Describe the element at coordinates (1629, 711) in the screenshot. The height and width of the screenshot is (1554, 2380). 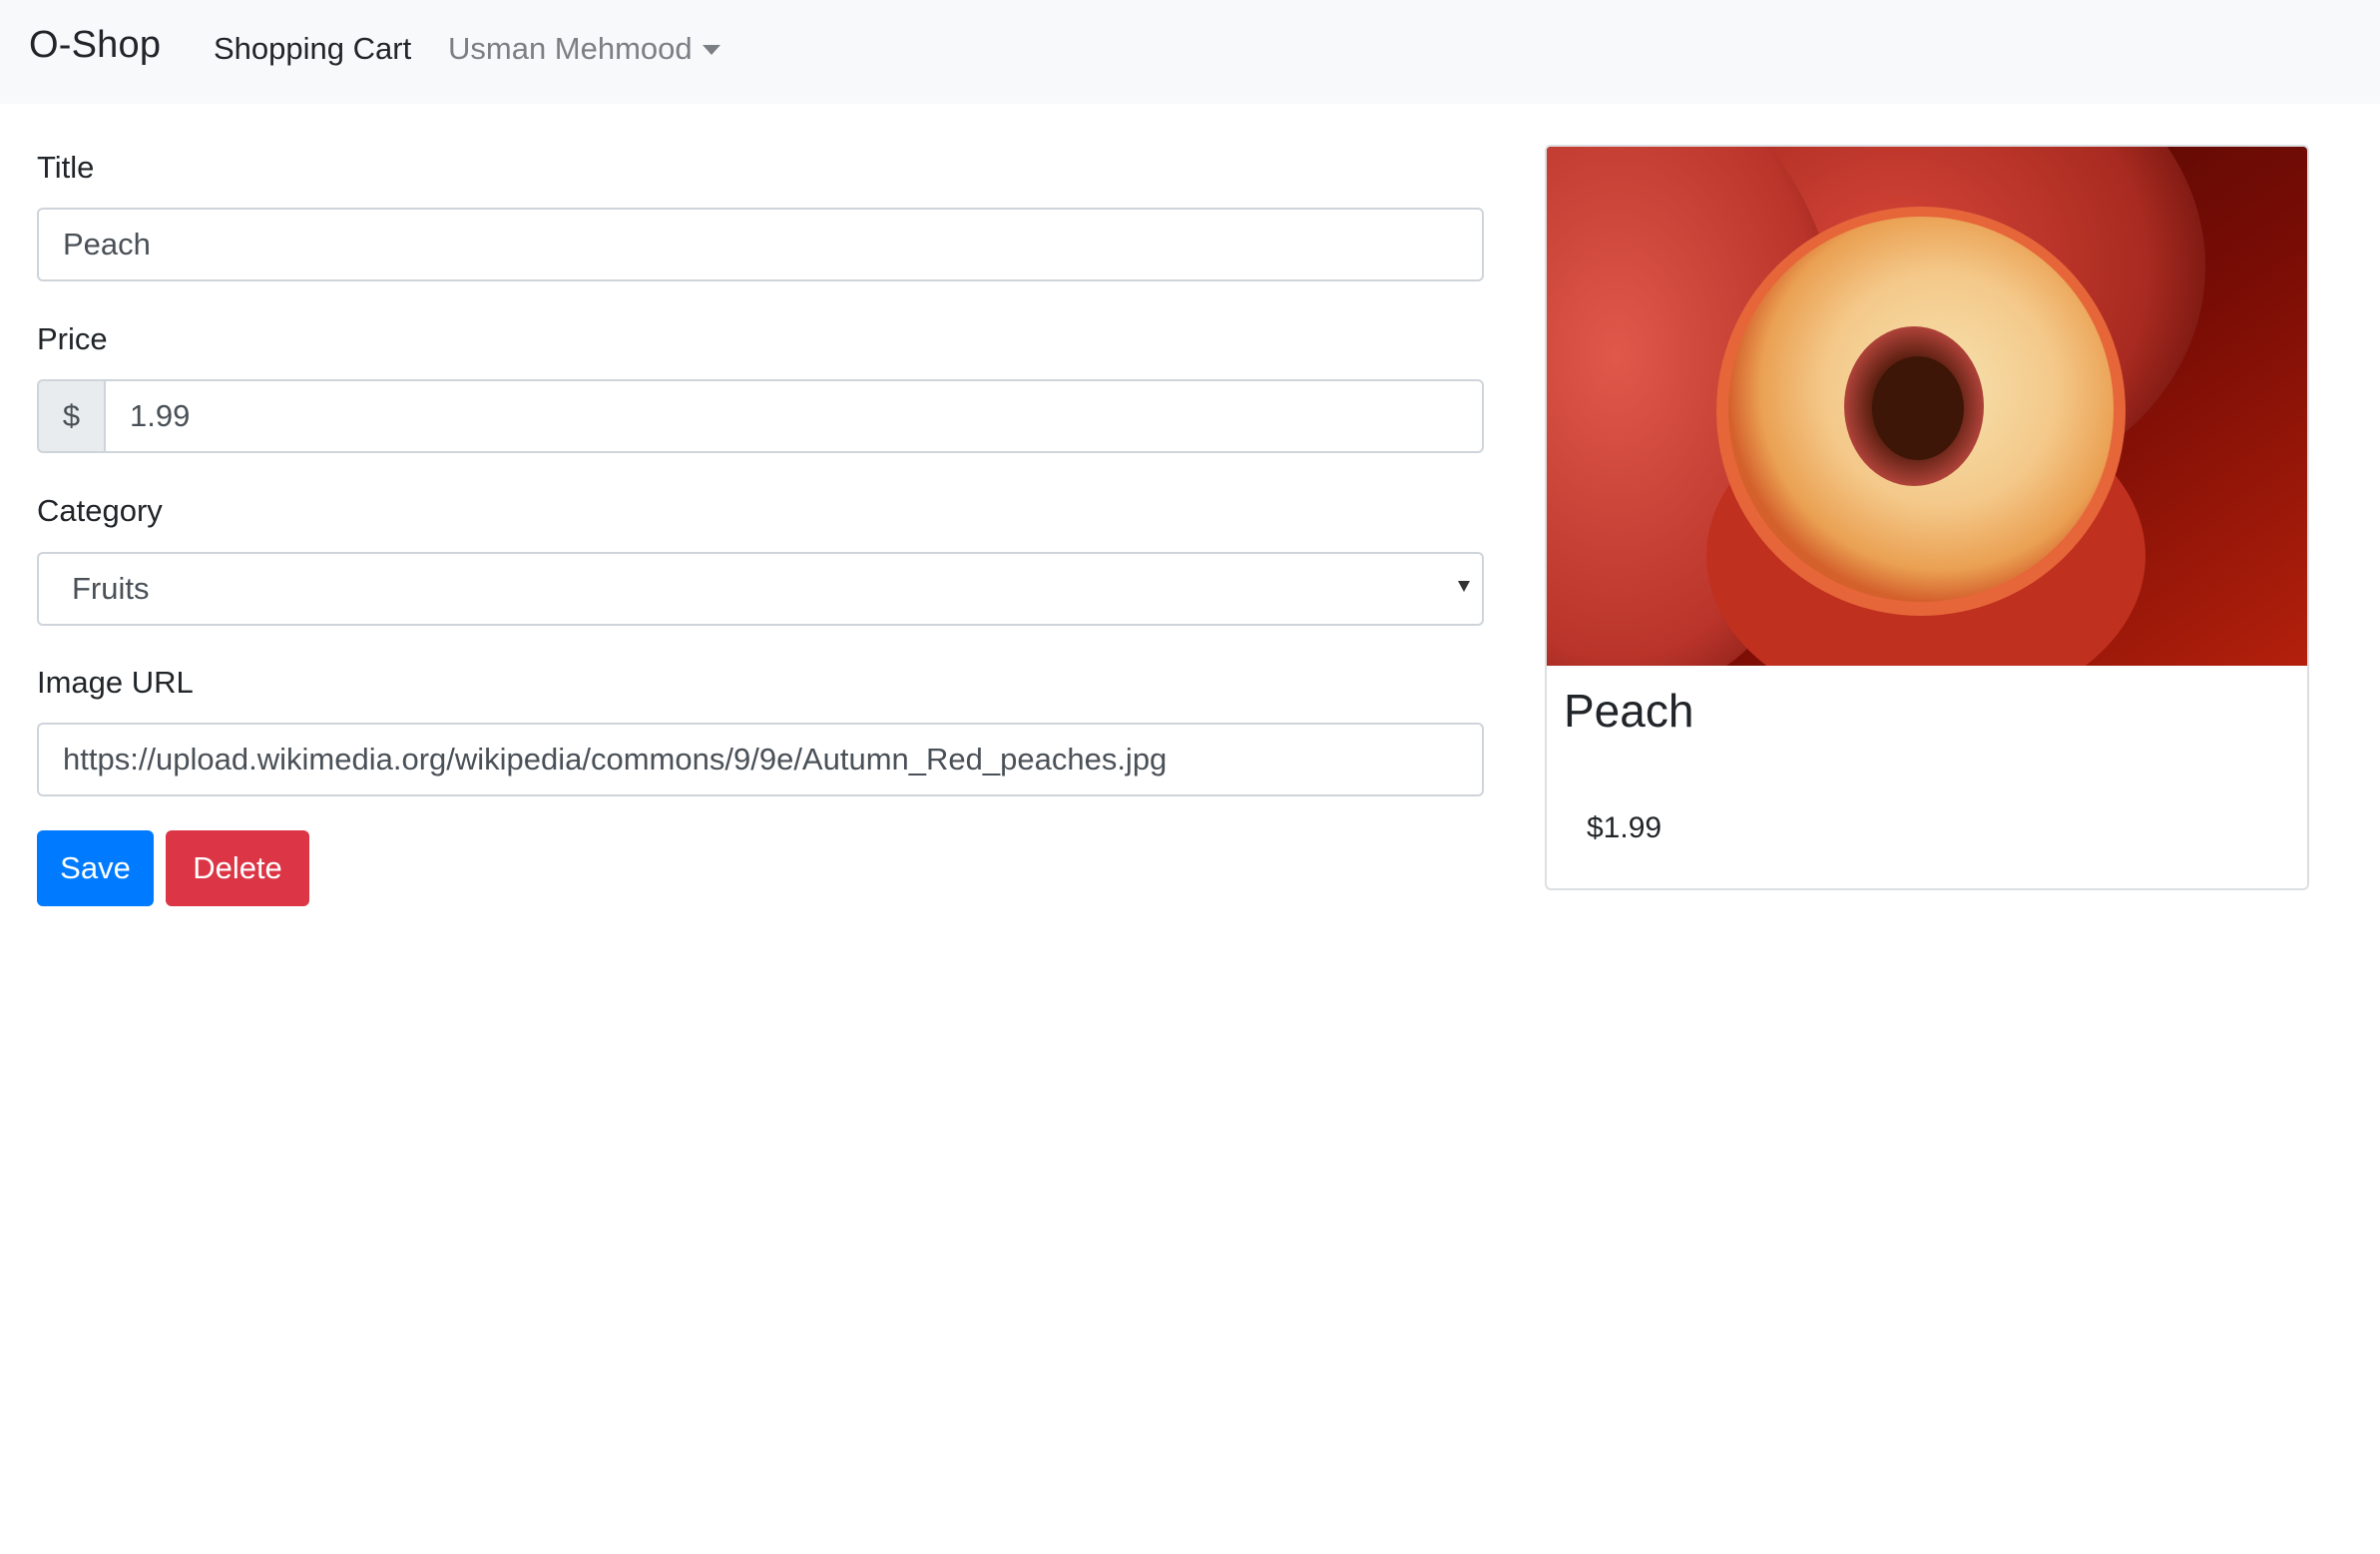
I see `preview-title: Peach` at that location.